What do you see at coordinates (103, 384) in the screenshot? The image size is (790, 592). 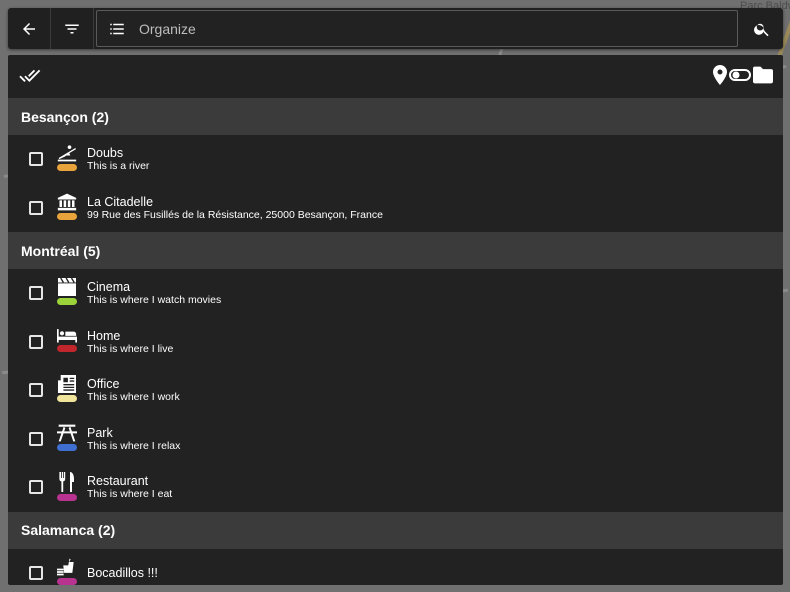 I see `item-name: Office` at bounding box center [103, 384].